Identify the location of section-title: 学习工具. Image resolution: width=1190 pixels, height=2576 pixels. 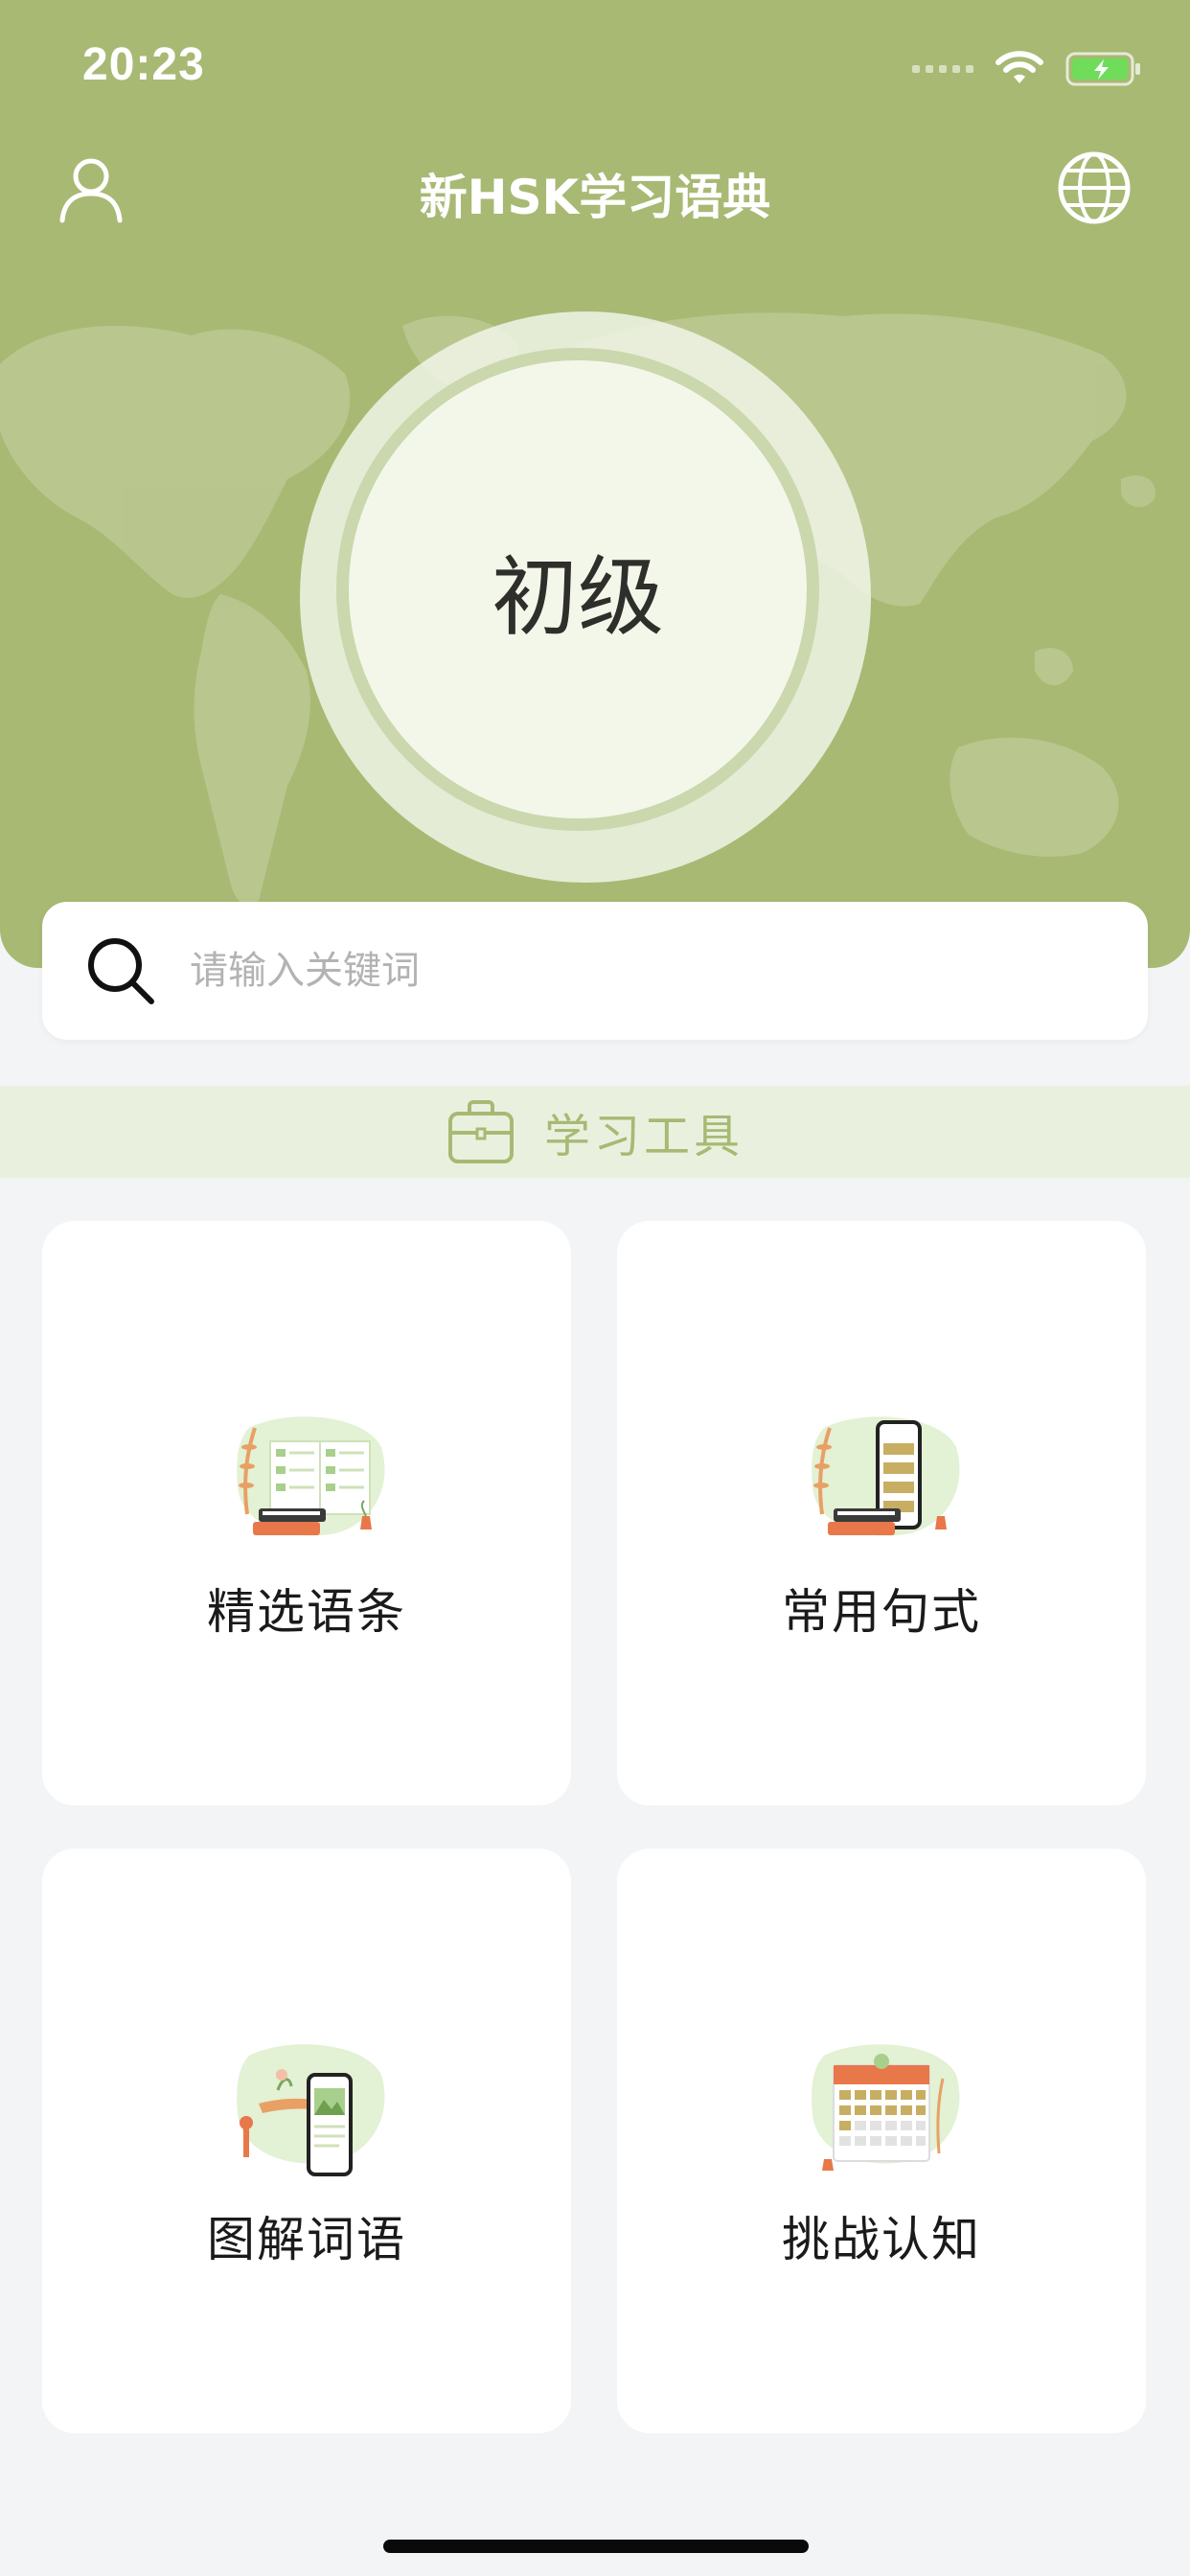
(643, 1136).